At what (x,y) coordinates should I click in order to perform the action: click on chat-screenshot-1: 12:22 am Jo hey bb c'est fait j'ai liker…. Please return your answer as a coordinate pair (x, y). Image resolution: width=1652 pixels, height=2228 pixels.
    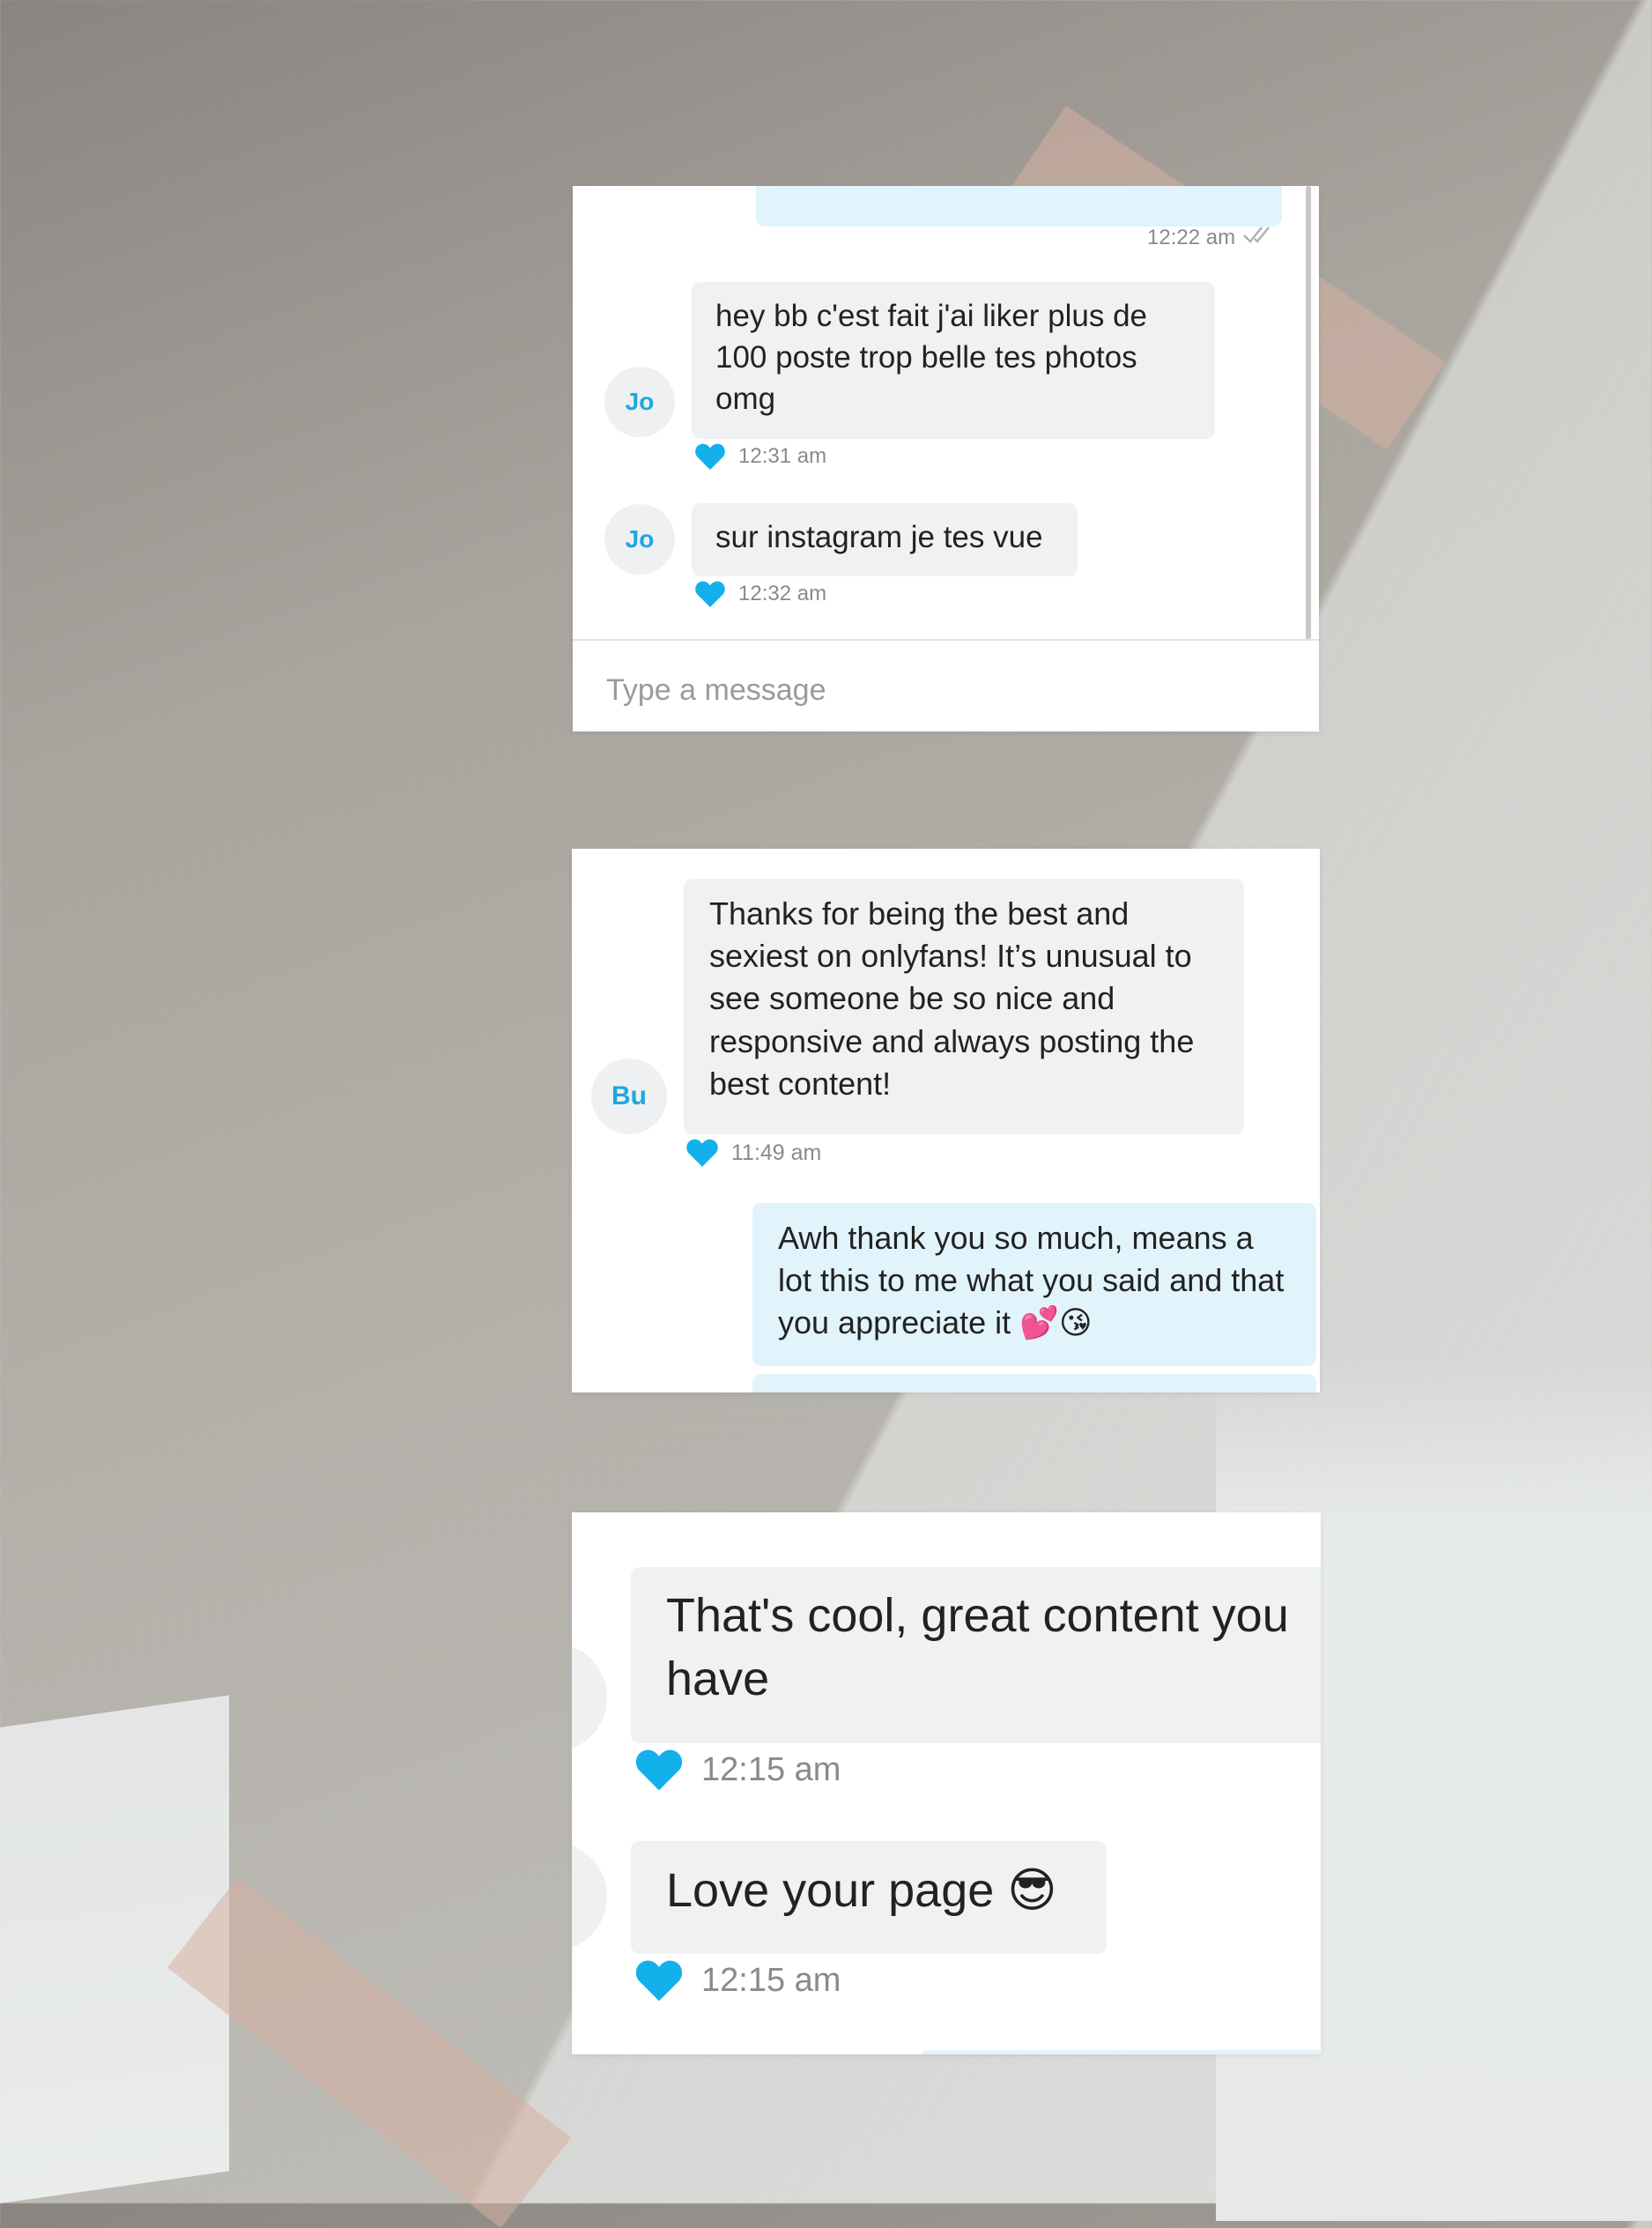
    Looking at the image, I should click on (946, 459).